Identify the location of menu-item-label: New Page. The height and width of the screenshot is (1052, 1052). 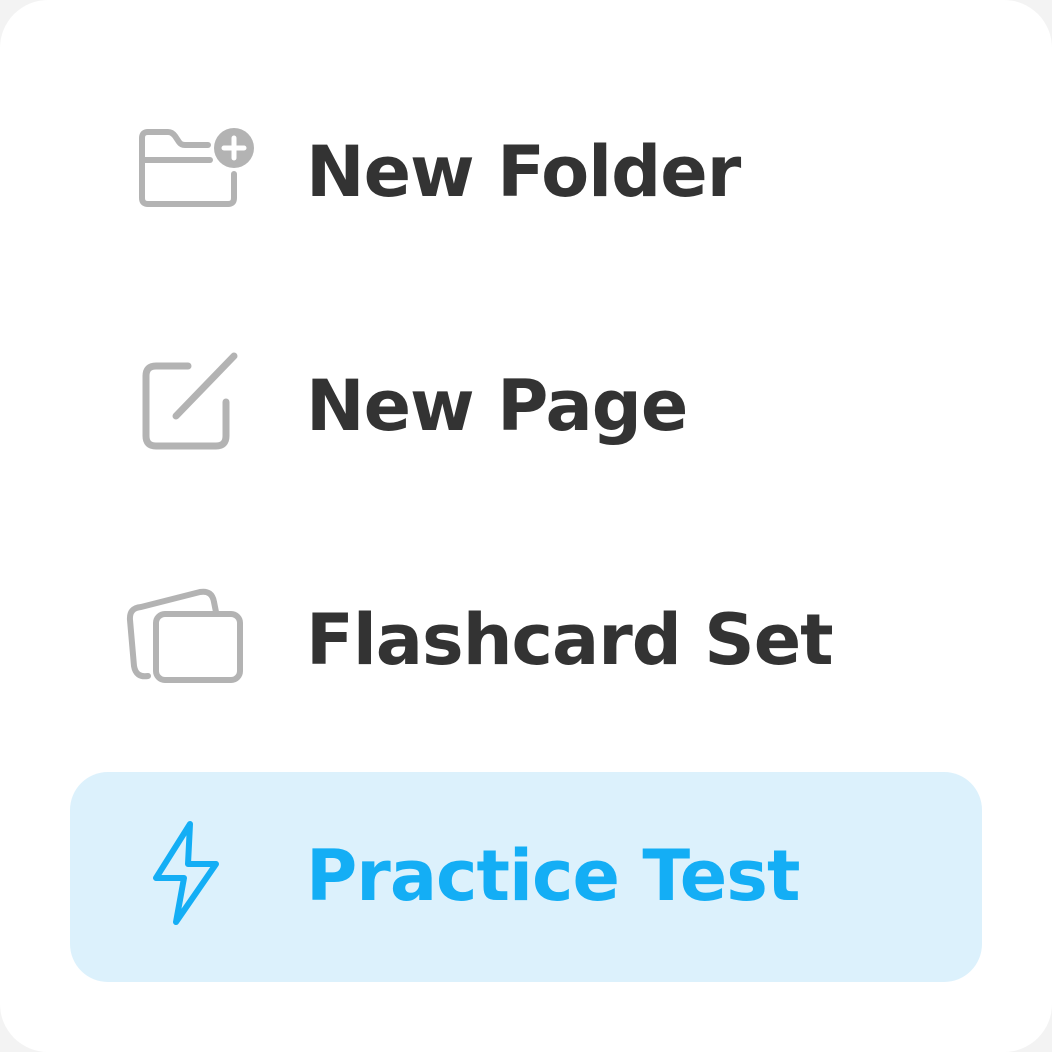
(497, 406).